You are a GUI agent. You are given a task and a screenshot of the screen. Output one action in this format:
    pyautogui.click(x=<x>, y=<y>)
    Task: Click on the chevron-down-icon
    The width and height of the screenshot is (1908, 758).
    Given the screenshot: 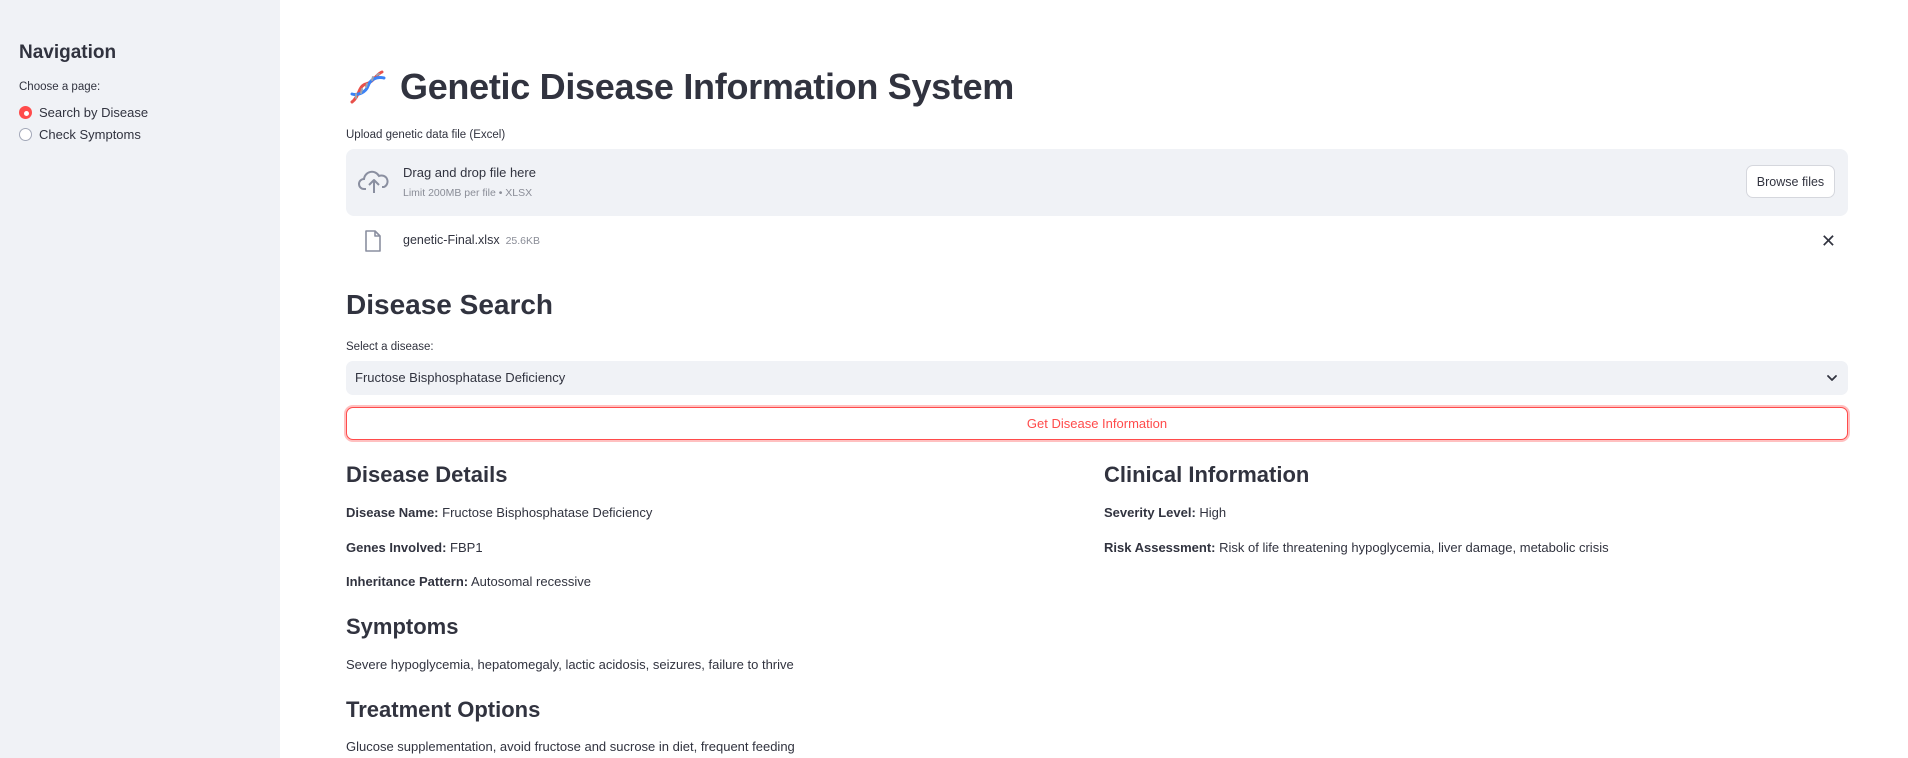 What is the action you would take?
    pyautogui.click(x=1832, y=378)
    